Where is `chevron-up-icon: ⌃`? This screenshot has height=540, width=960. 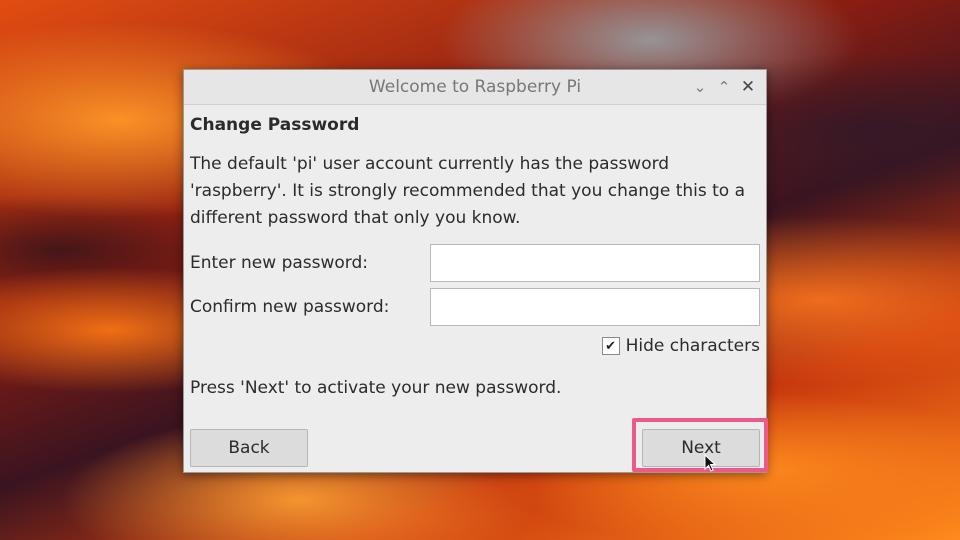 chevron-up-icon: ⌃ is located at coordinates (724, 87).